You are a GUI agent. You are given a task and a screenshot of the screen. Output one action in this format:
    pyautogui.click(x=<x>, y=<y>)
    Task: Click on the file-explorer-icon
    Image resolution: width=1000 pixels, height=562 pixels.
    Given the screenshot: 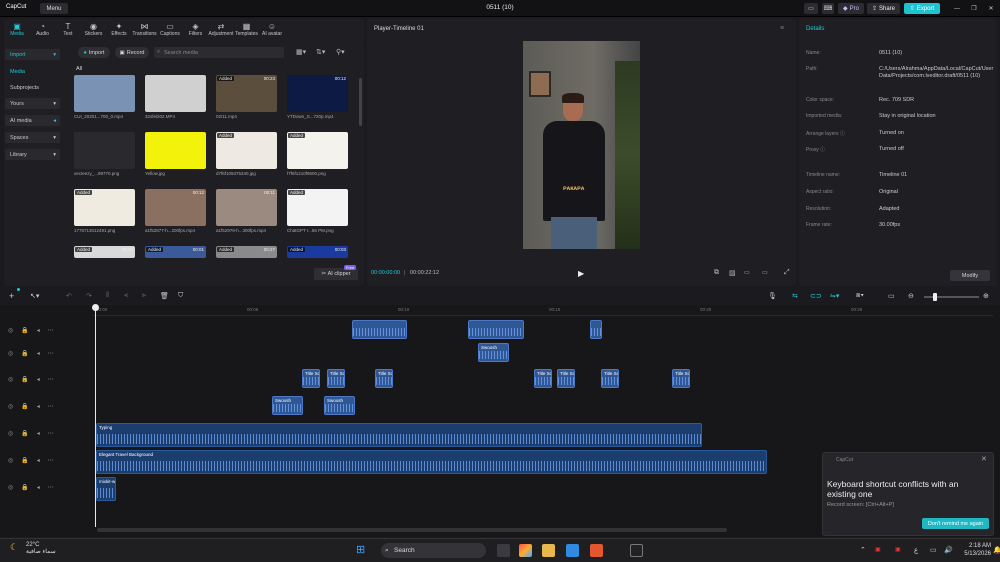 What is the action you would take?
    pyautogui.click(x=548, y=550)
    